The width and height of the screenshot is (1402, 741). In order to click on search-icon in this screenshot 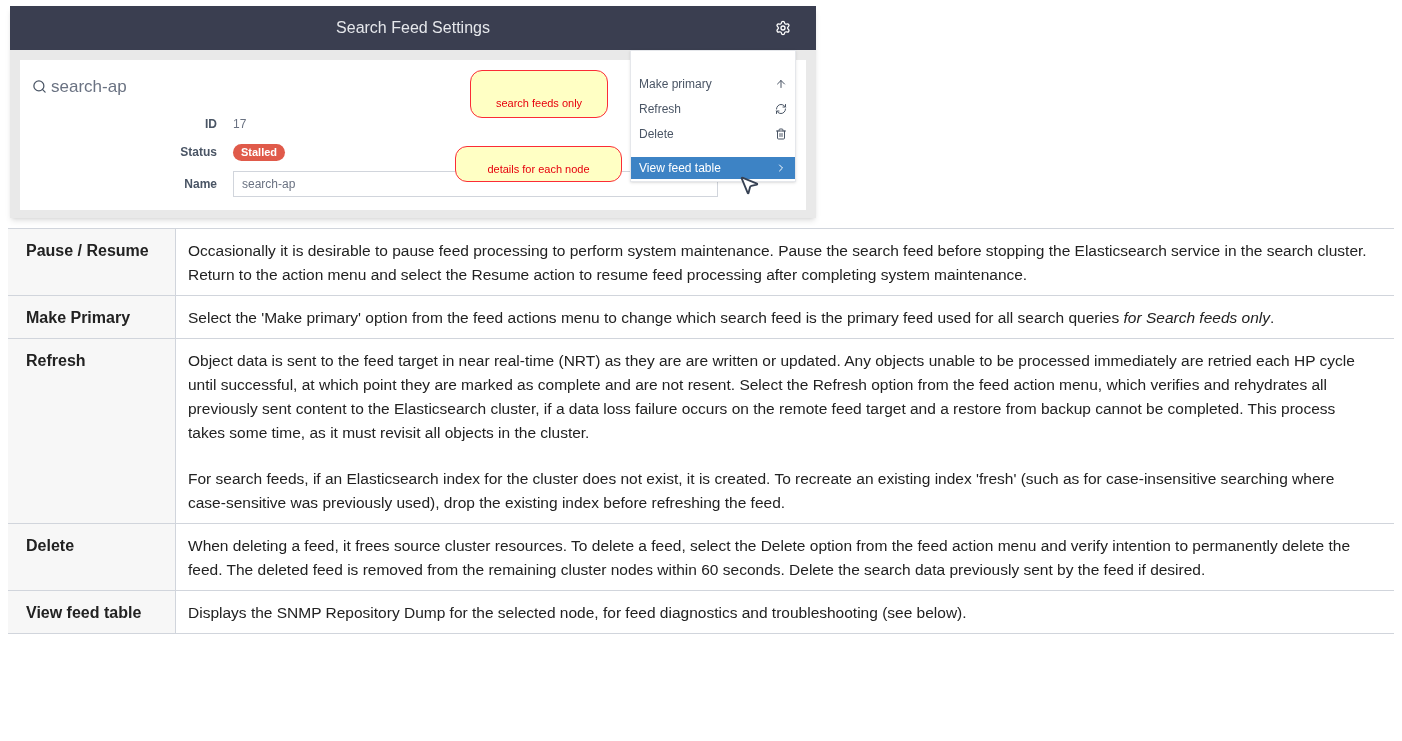, I will do `click(39, 87)`.